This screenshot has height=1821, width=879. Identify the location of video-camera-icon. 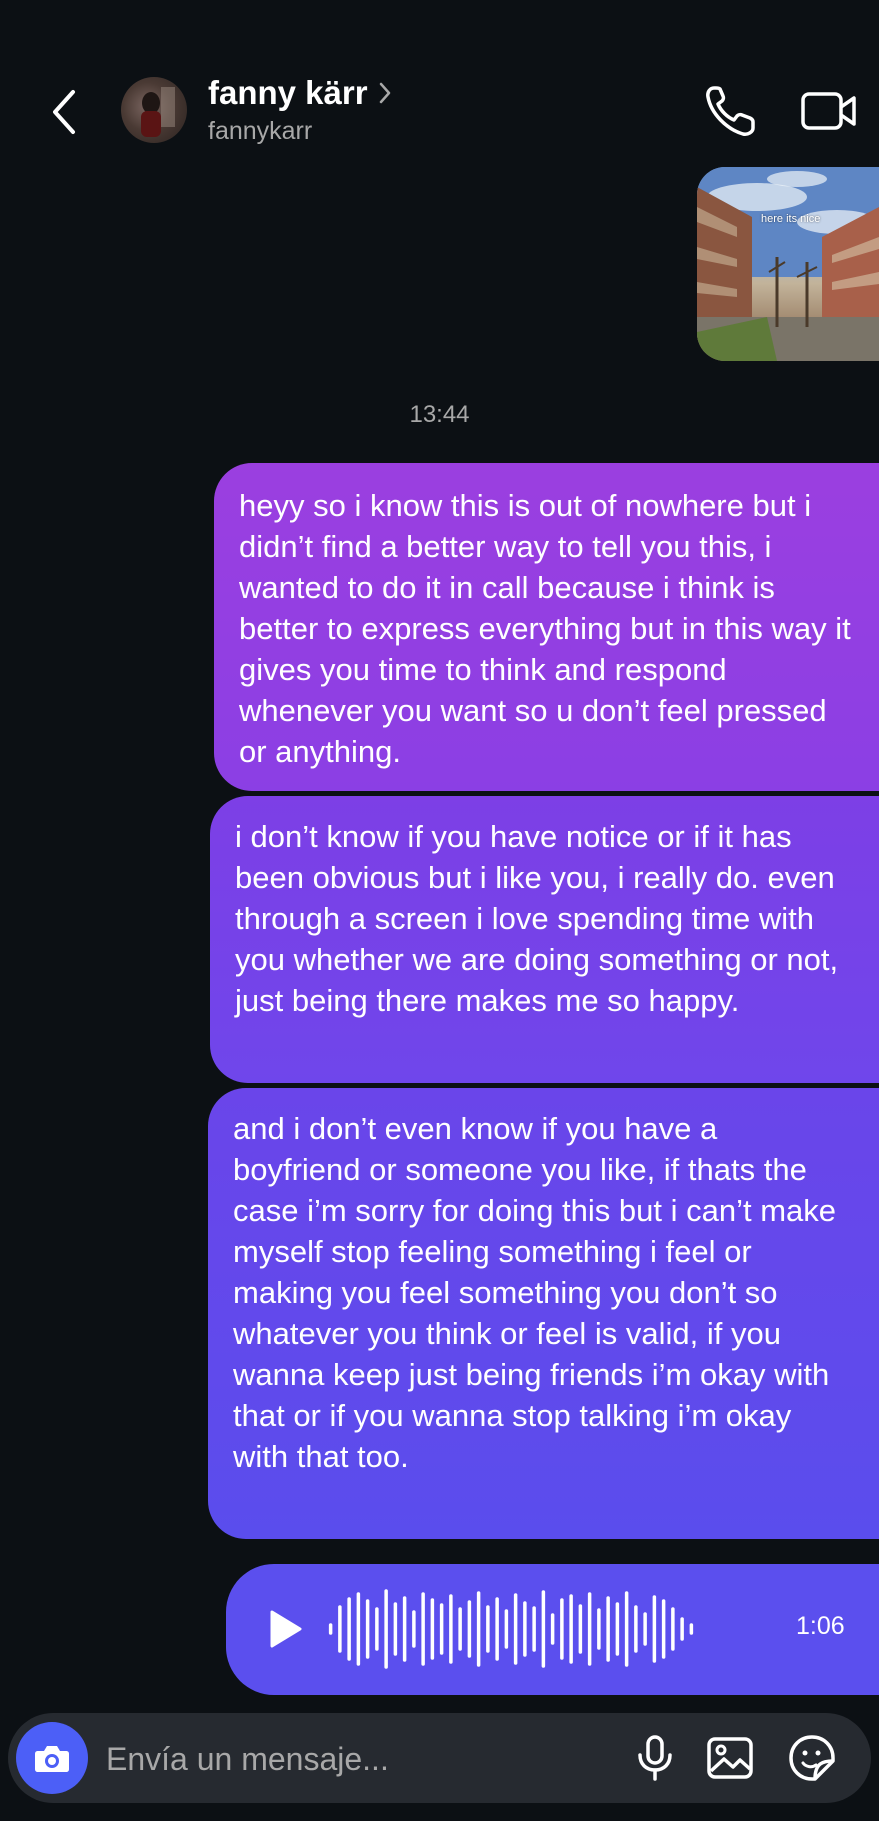
(828, 111).